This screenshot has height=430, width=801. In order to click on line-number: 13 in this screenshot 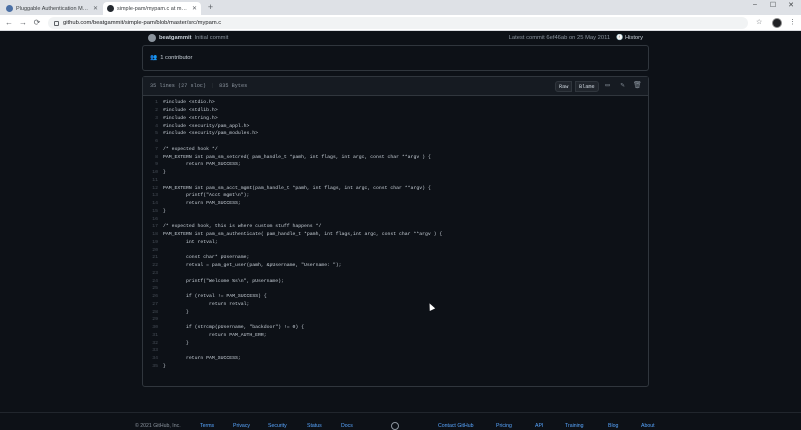, I will do `click(153, 195)`.